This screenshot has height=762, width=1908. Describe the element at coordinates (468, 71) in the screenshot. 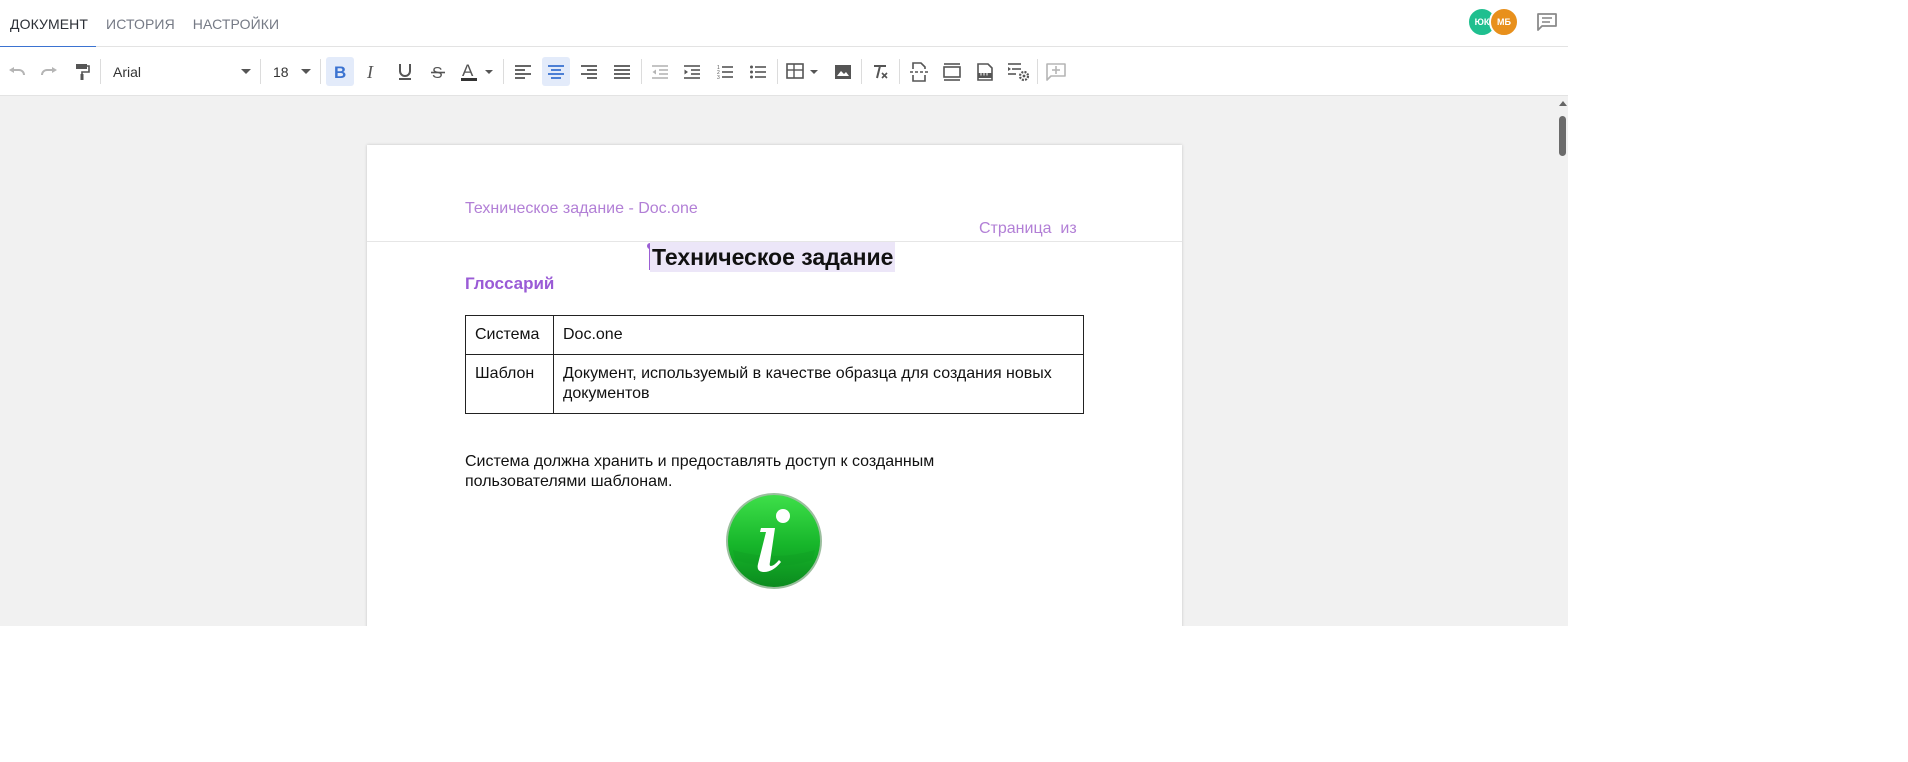

I see `svg-text: A` at that location.